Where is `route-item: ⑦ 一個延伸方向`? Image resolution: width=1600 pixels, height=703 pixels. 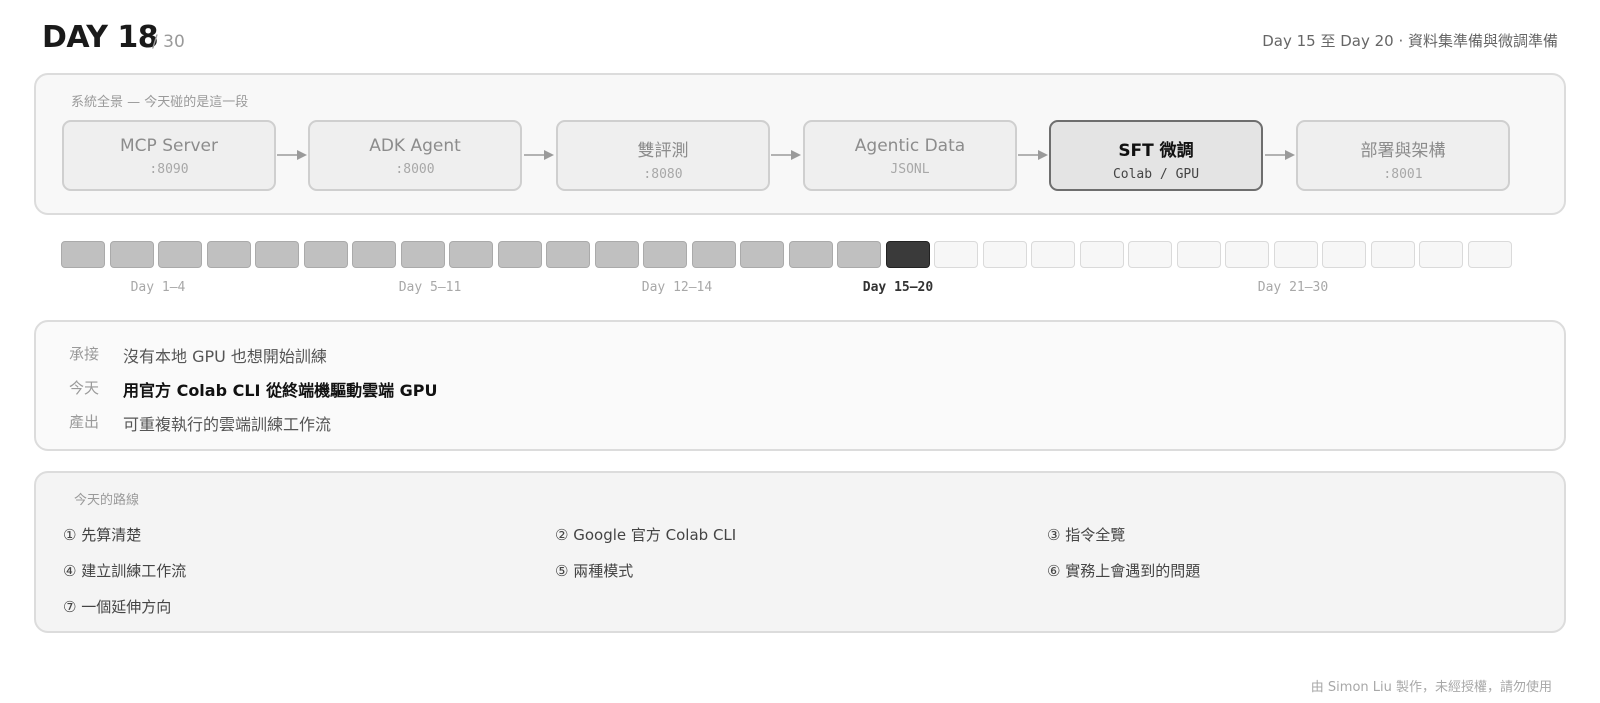
route-item: ⑦ 一個延伸方向 is located at coordinates (117, 607).